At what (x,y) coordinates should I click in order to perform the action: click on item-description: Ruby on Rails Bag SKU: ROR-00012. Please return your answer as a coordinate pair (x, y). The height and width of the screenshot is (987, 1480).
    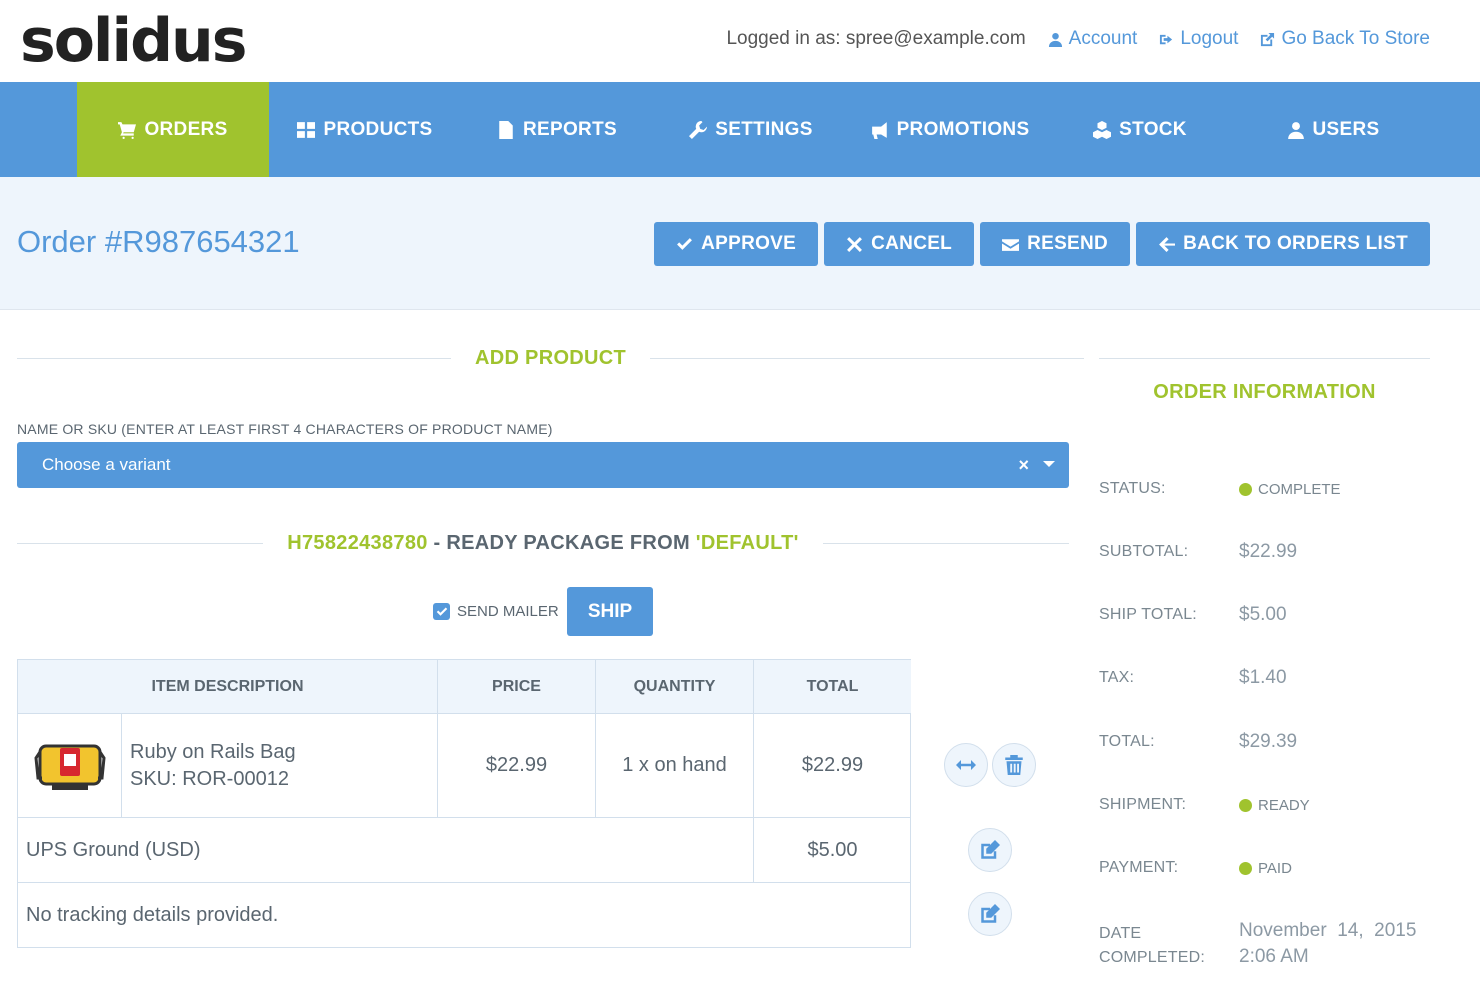
    Looking at the image, I should click on (280, 766).